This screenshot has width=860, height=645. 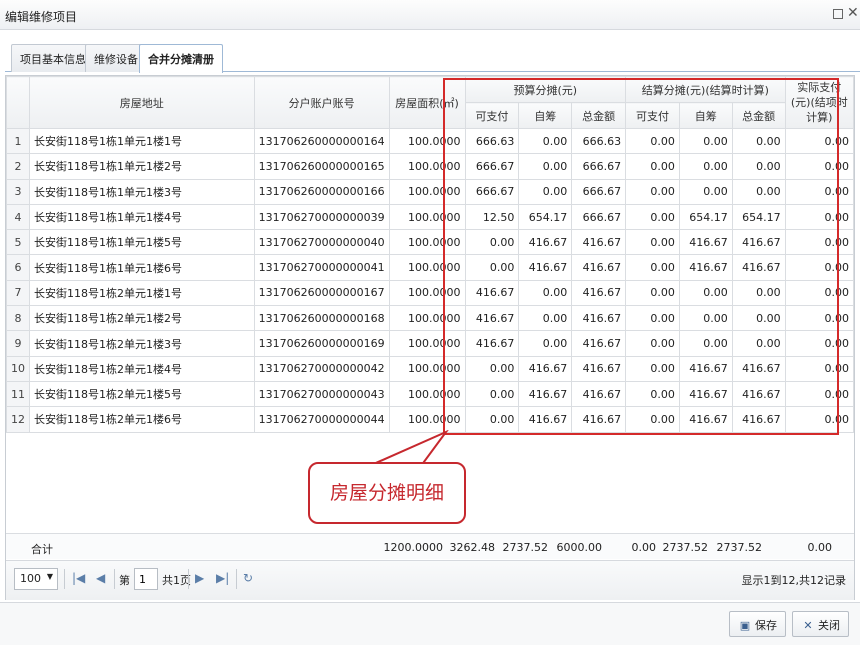 What do you see at coordinates (432, 56) in the screenshot?
I see `tab-bar: 项目基本信息 维修设备 合并分摊清册` at bounding box center [432, 56].